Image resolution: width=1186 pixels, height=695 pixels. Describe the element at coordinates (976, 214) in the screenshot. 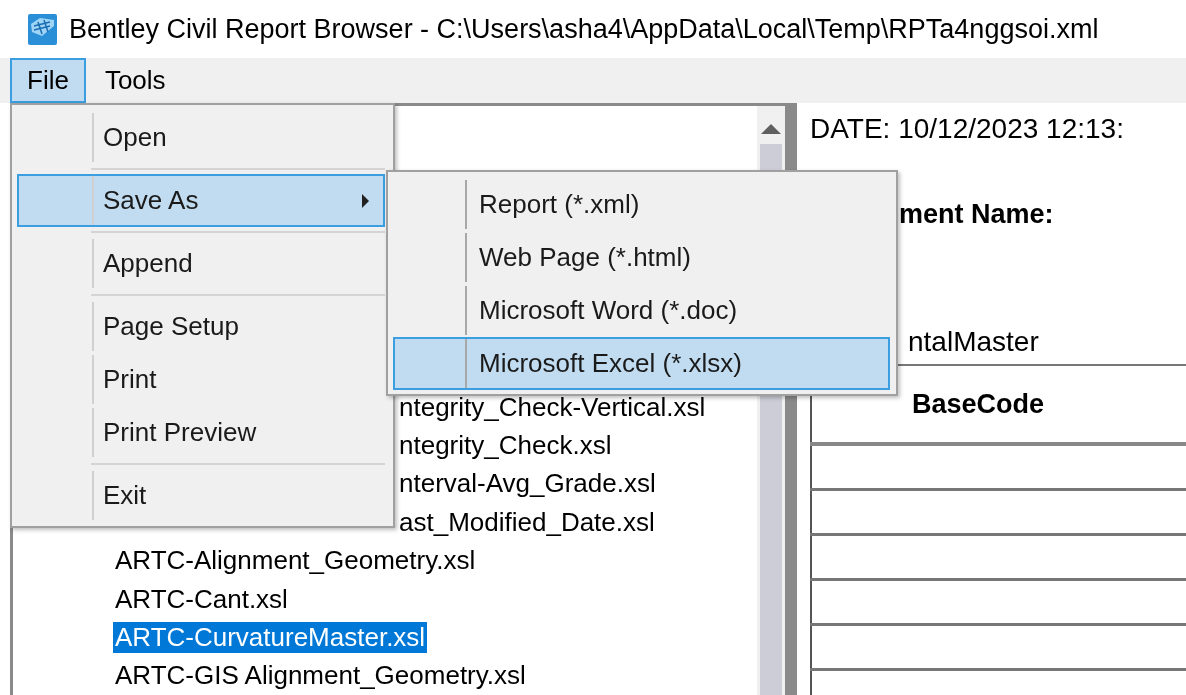

I see `field-label: ment Name:` at that location.